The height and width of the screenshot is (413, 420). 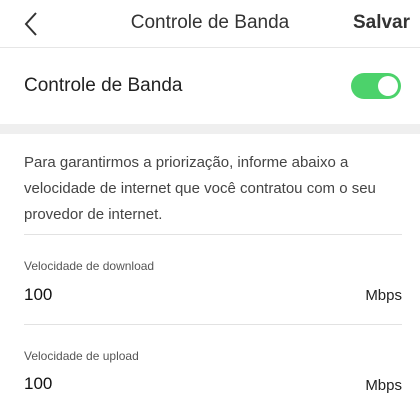 What do you see at coordinates (210, 129) in the screenshot?
I see `section-separator` at bounding box center [210, 129].